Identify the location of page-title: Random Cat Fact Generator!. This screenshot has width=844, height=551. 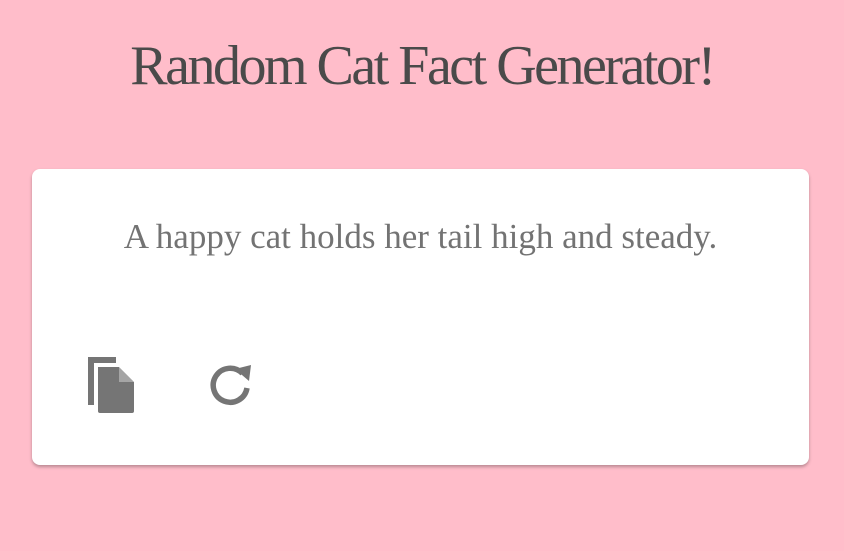
(423, 66).